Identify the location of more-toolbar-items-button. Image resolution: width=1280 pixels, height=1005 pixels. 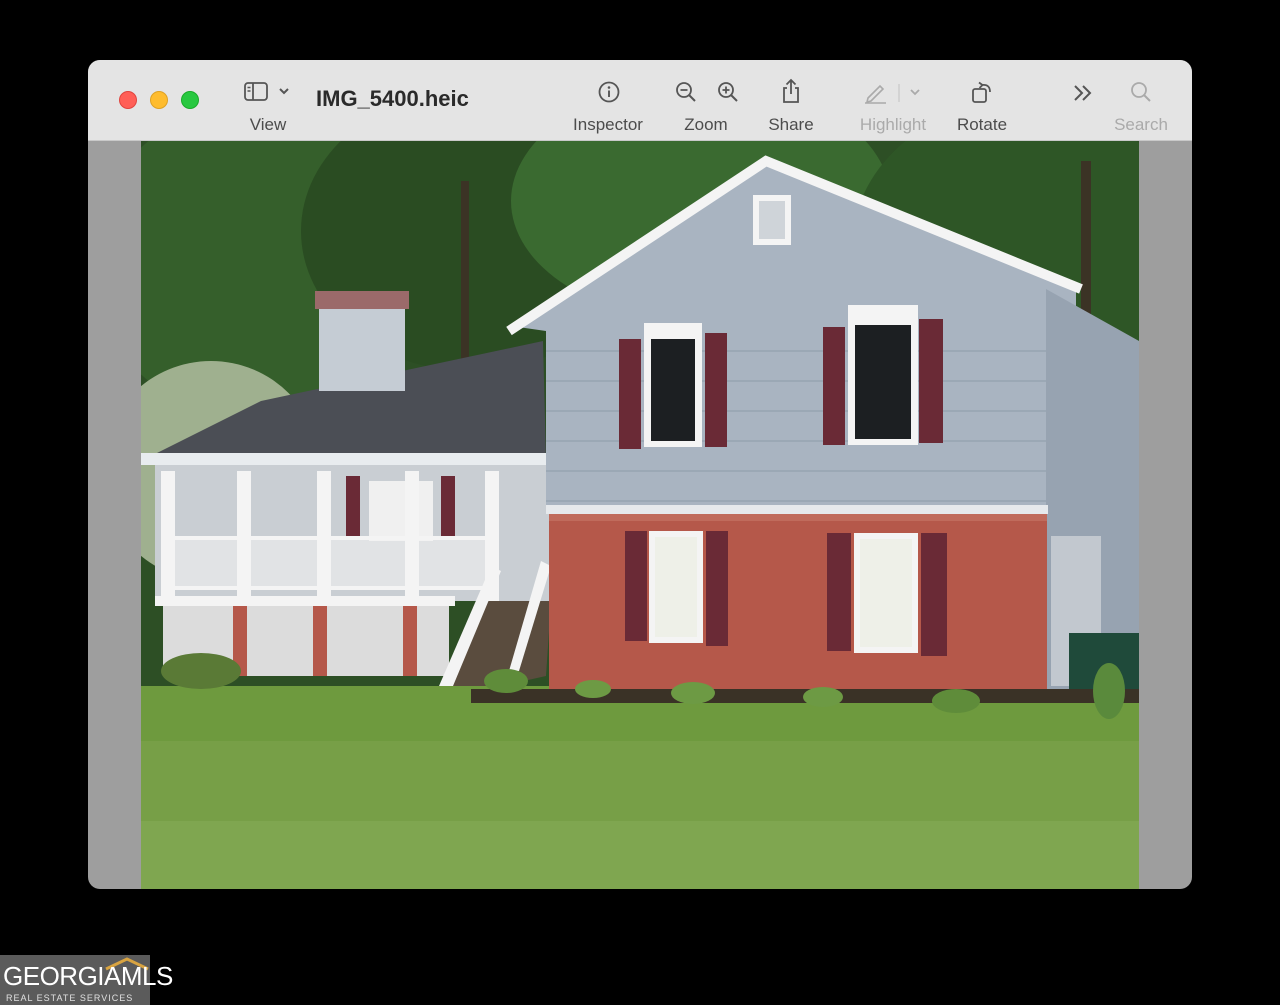
(1083, 100).